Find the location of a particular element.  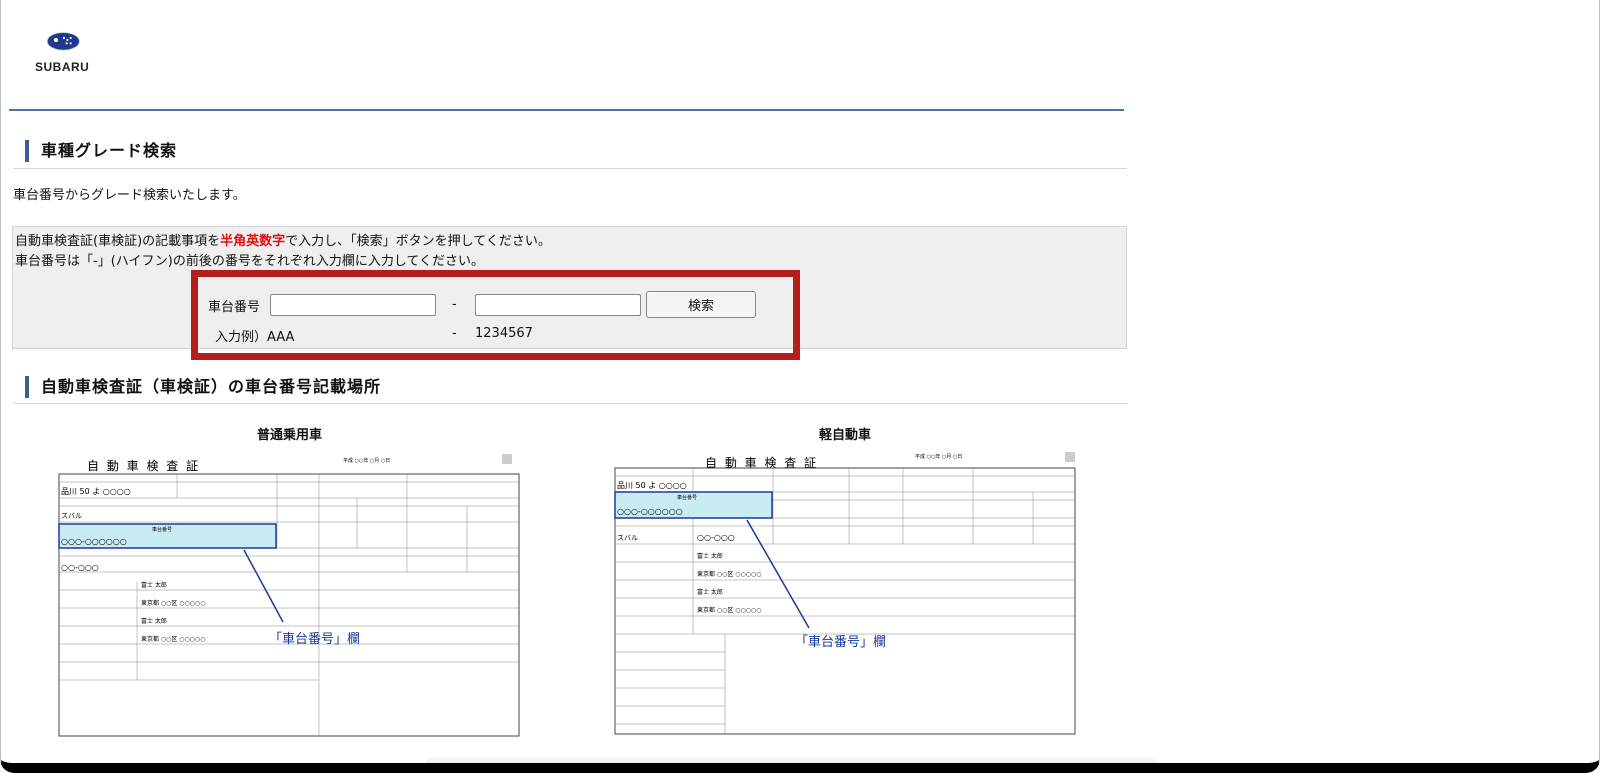

callout-line is located at coordinates (263, 586).